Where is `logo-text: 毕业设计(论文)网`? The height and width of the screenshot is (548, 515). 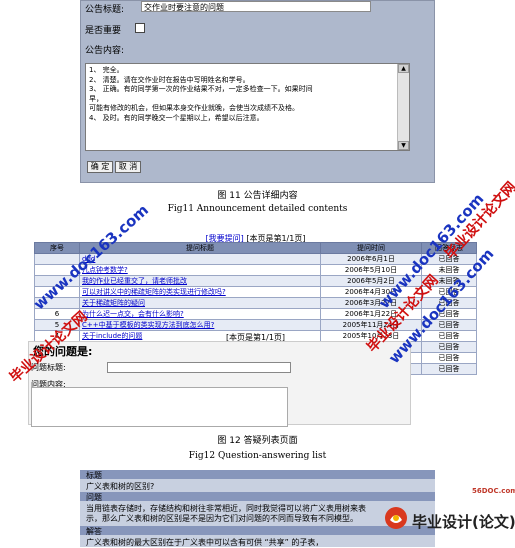
logo-text: 毕业设计(论文)网 is located at coordinates (463, 522).